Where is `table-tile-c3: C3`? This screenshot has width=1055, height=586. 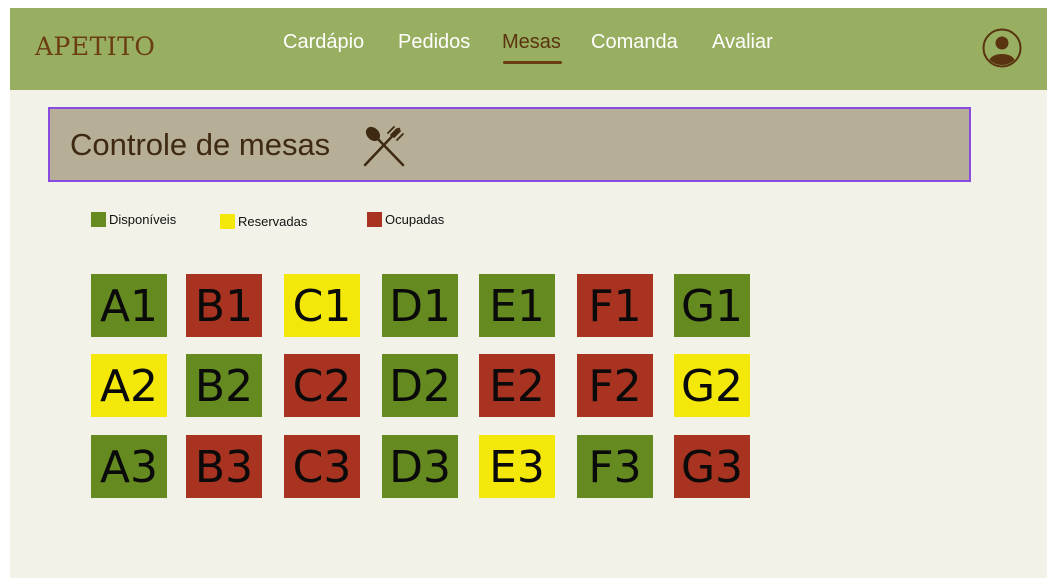 table-tile-c3: C3 is located at coordinates (322, 466).